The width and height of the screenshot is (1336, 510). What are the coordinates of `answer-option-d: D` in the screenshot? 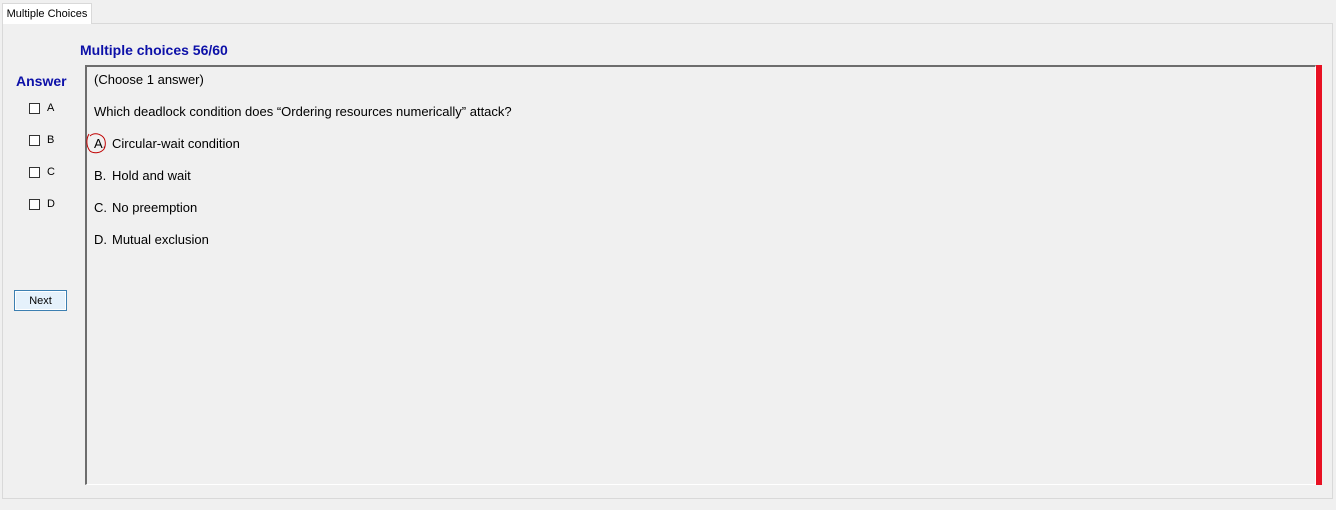 It's located at (42, 204).